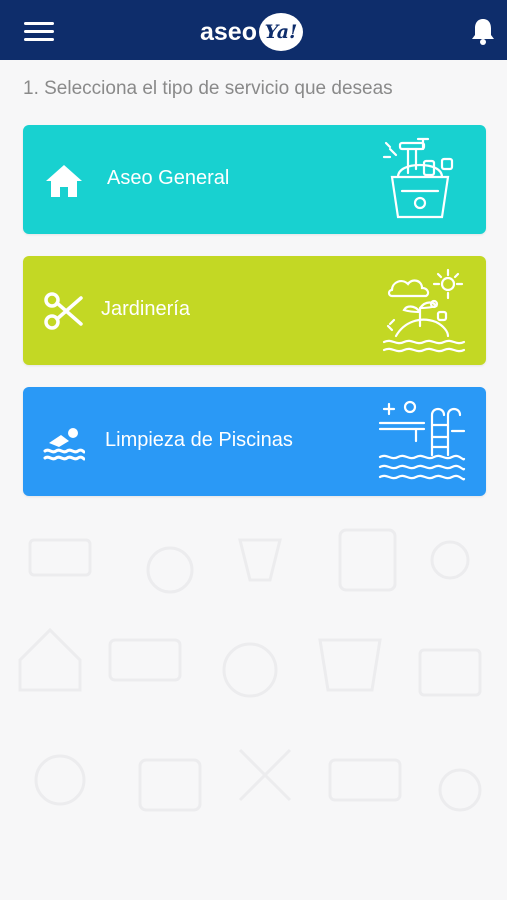 The image size is (507, 900). Describe the element at coordinates (422, 440) in the screenshot. I see `pool-ladder-icon` at that location.